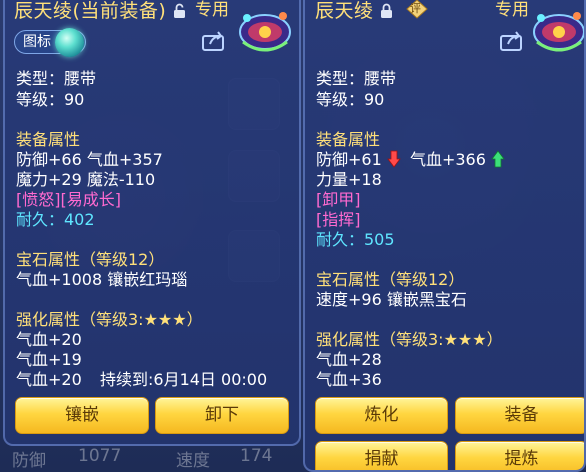 The width and height of the screenshot is (586, 472). I want to click on enhance-line-1: 气血+20, so click(49, 339).